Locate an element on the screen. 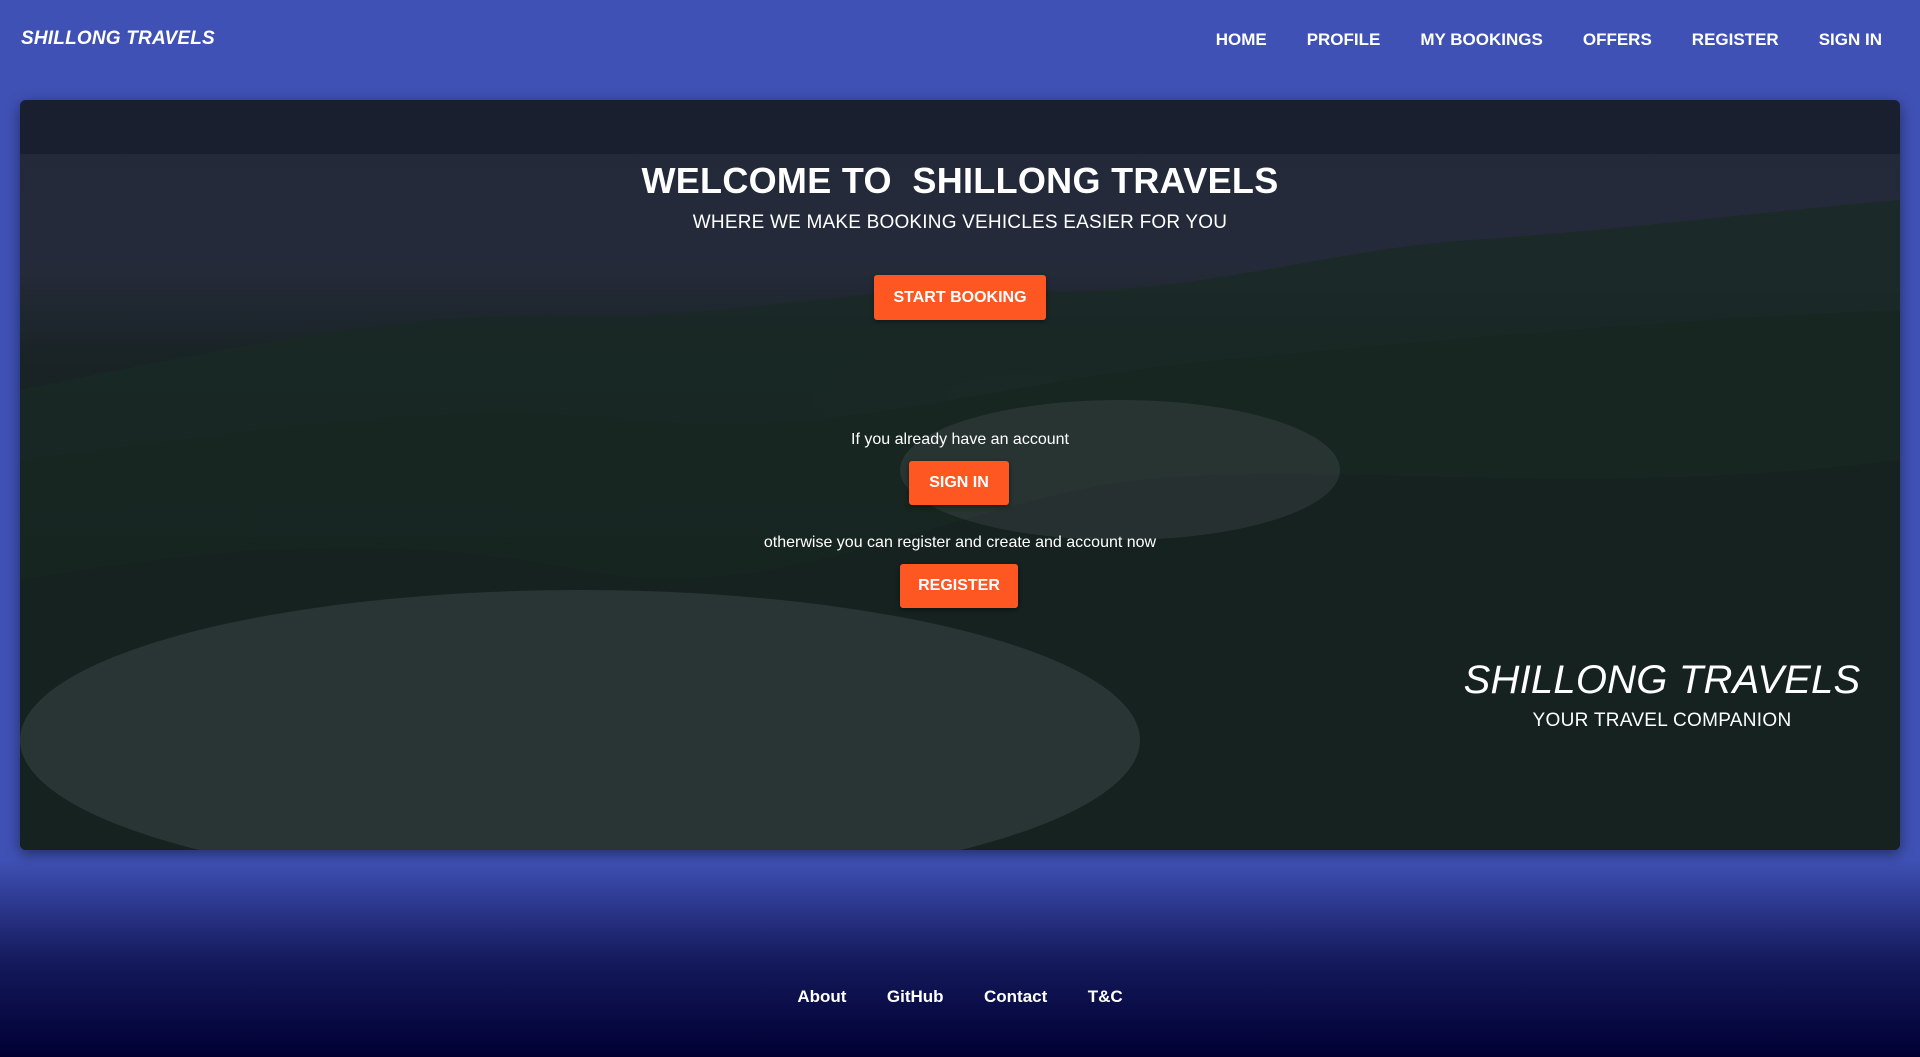 Image resolution: width=1920 pixels, height=1057 pixels. side-brand-tagline: YOUR TRAVEL COMPANION is located at coordinates (1662, 720).